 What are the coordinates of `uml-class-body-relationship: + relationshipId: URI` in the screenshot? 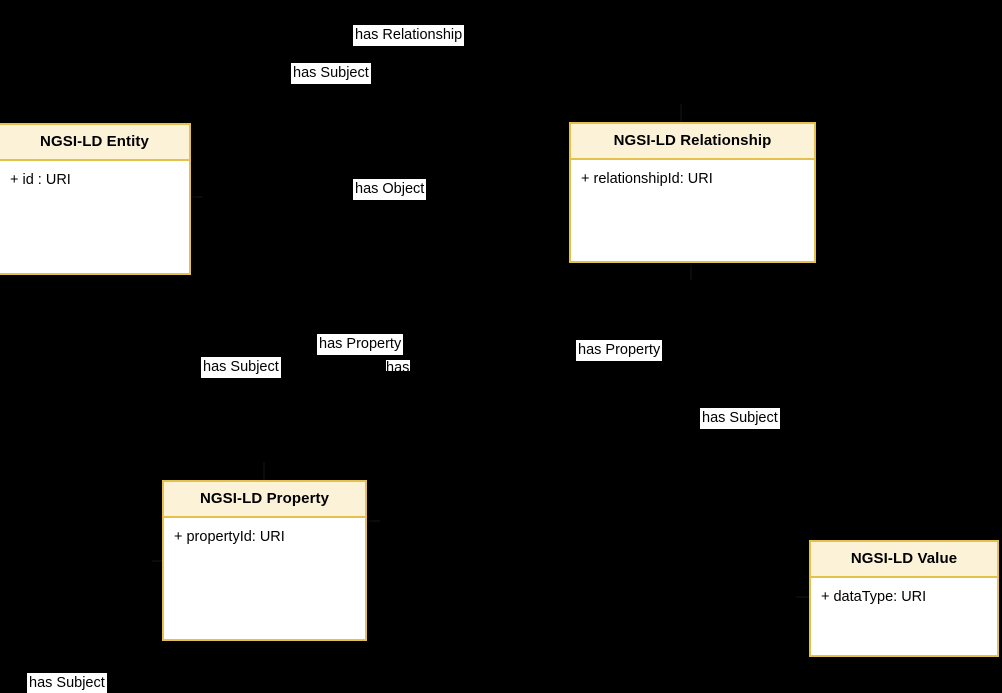 It's located at (692, 178).